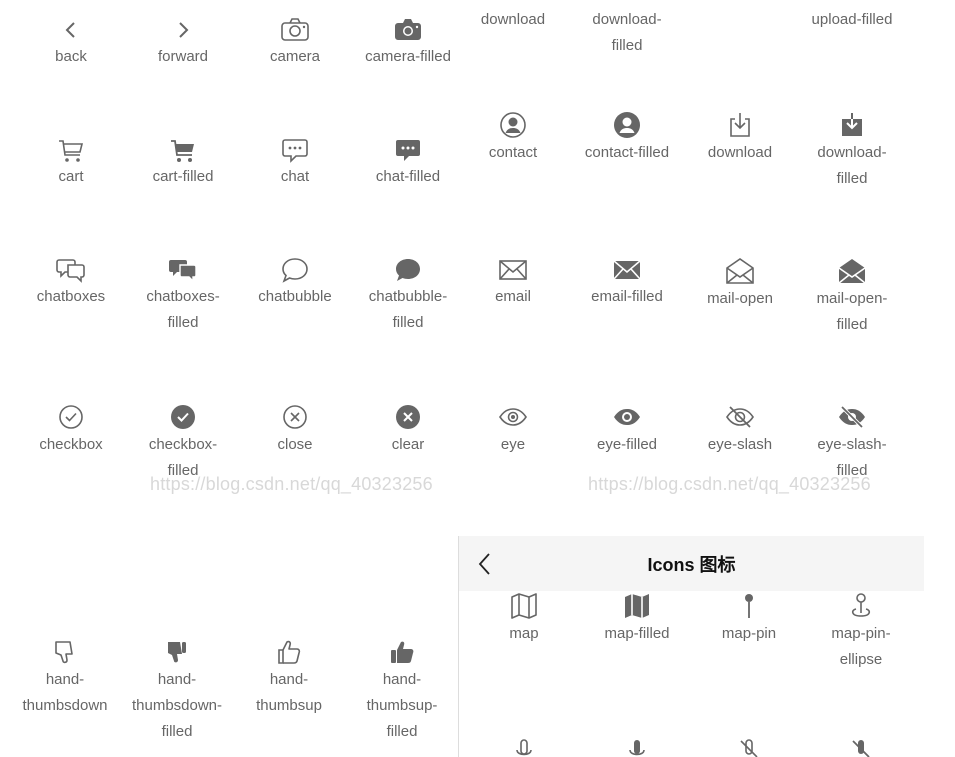  Describe the element at coordinates (71, 270) in the screenshot. I see `chatboxes-icon` at that location.